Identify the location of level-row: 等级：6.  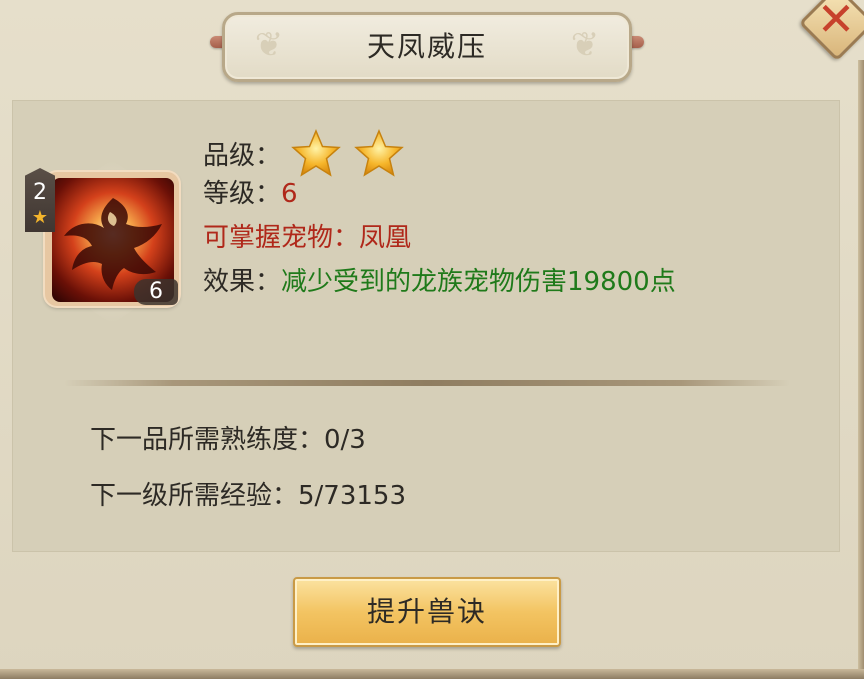
(250, 194).